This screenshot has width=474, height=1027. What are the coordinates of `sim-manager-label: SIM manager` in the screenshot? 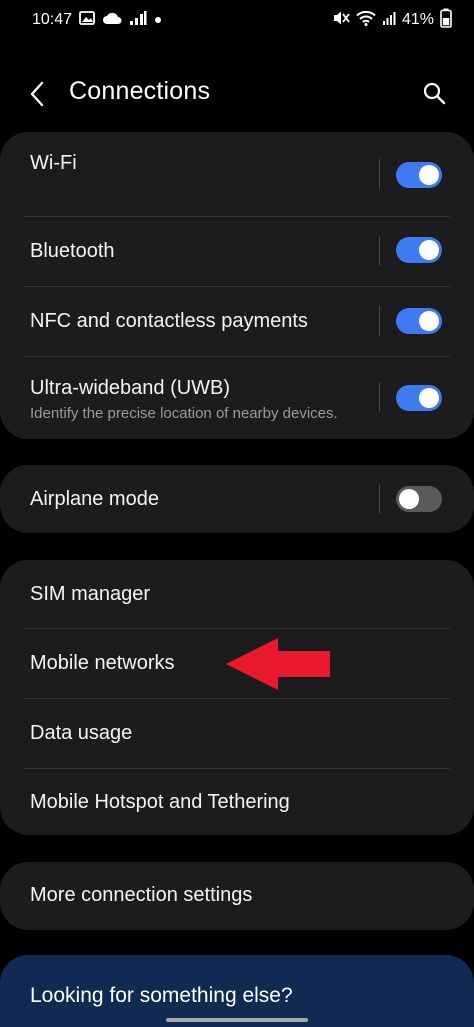 It's located at (90, 594).